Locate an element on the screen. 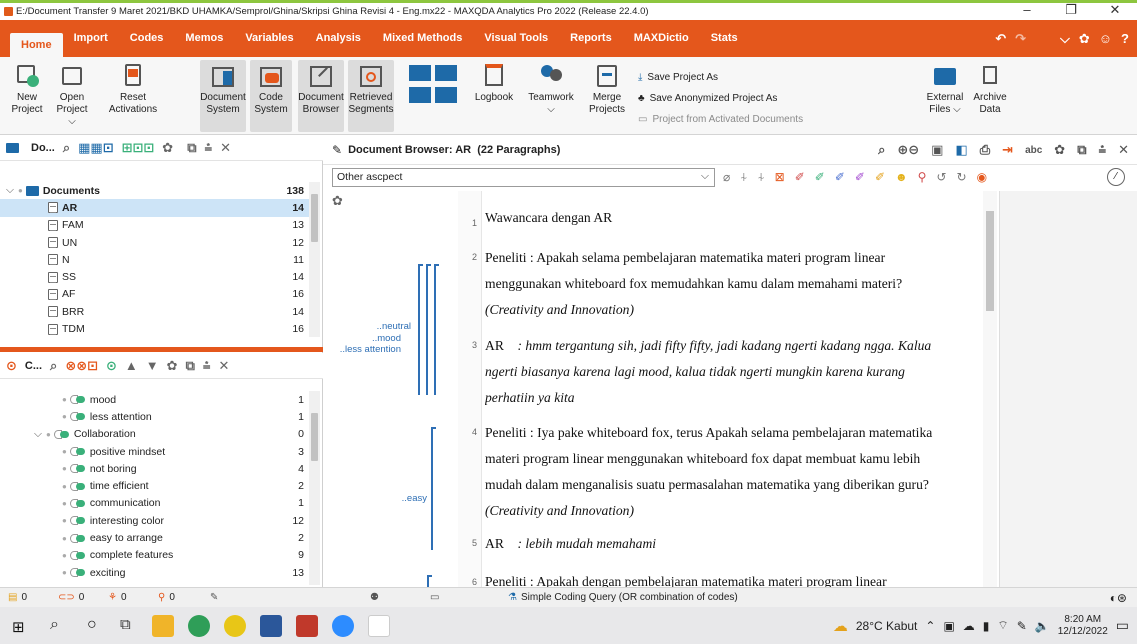  new-project-button: New Project is located at coordinates (27, 89).